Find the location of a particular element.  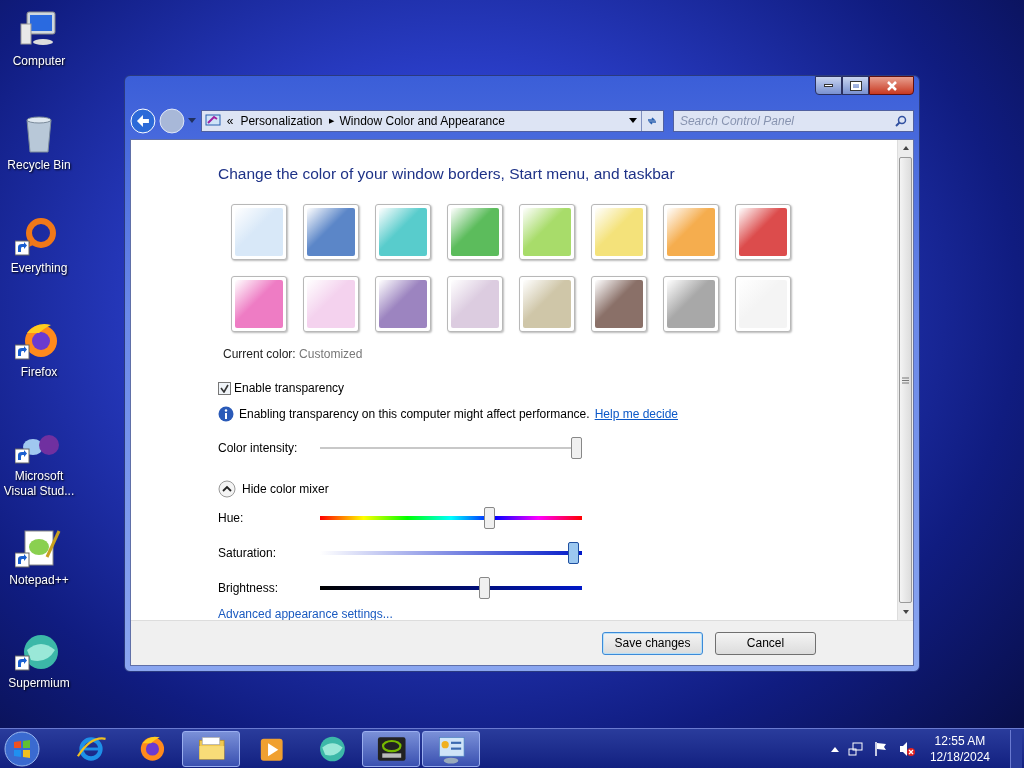

brightness-slider is located at coordinates (451, 588).